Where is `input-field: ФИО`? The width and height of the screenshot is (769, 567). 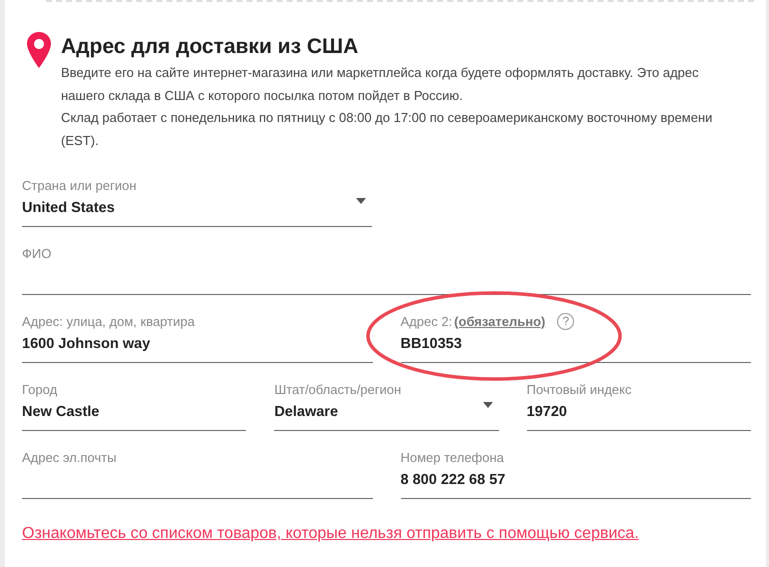
input-field: ФИО is located at coordinates (386, 270).